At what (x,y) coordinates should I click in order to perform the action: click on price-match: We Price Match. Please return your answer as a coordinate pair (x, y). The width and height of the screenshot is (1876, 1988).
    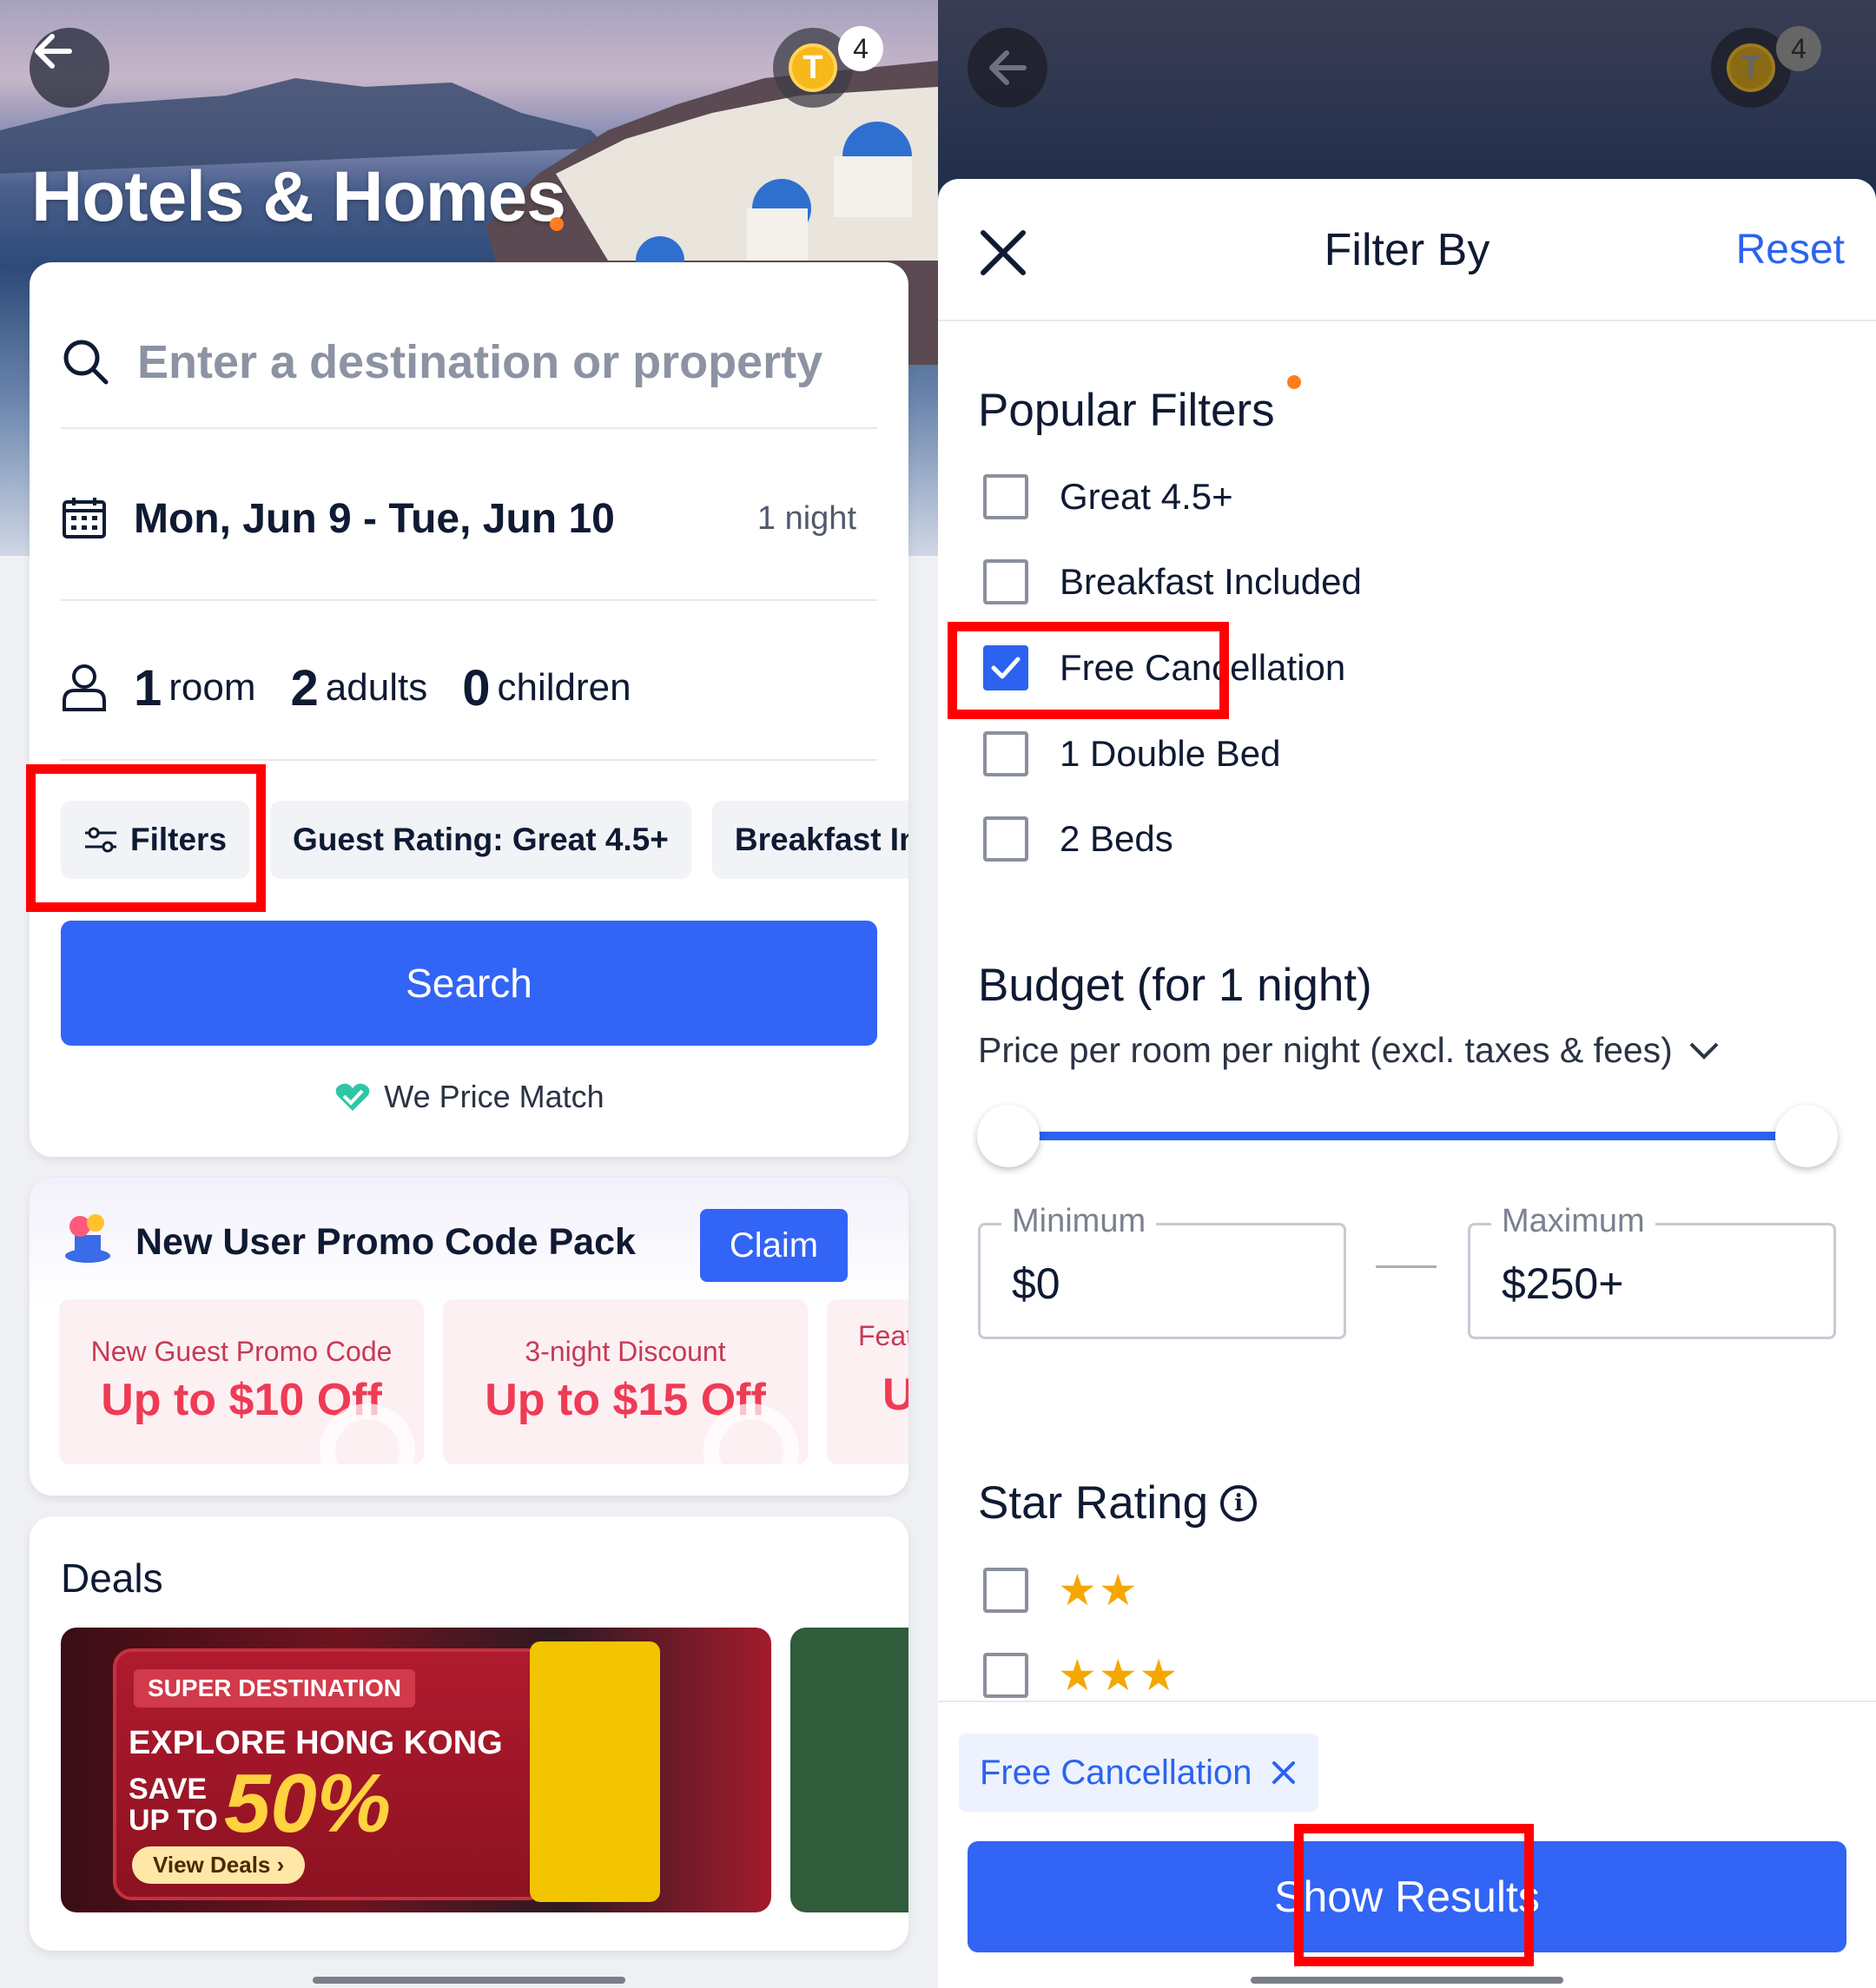
    Looking at the image, I should click on (469, 1097).